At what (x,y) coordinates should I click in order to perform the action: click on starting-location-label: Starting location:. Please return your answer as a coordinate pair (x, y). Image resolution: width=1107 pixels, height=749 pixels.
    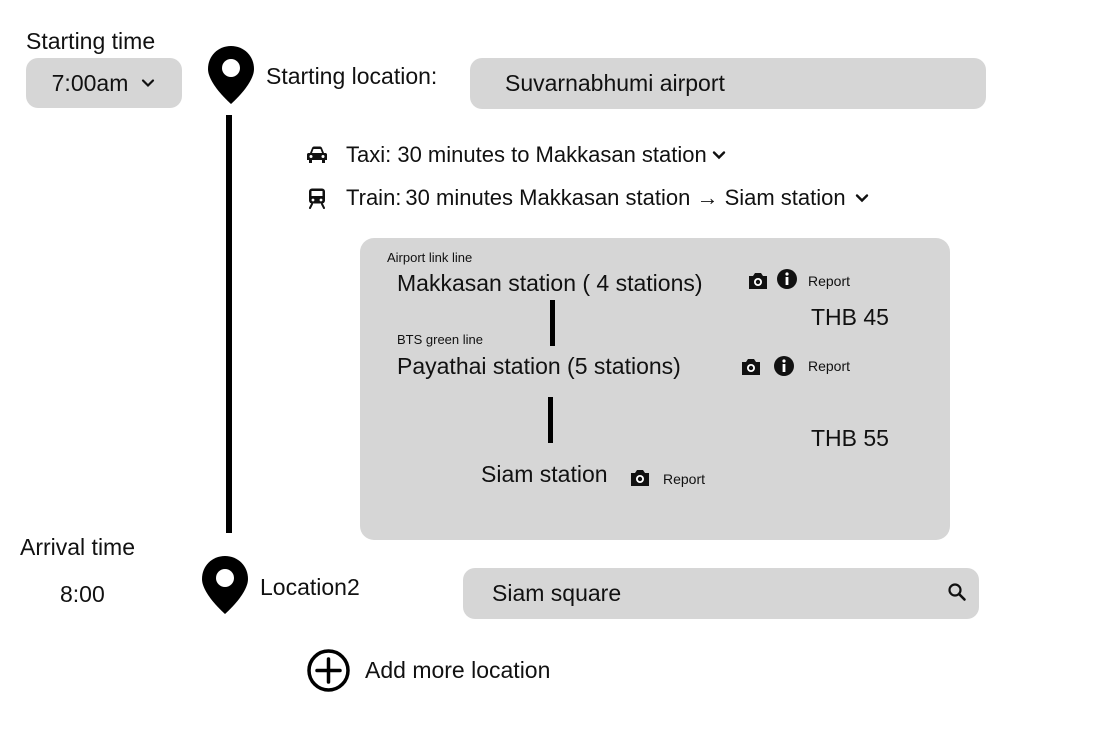
    Looking at the image, I should click on (352, 76).